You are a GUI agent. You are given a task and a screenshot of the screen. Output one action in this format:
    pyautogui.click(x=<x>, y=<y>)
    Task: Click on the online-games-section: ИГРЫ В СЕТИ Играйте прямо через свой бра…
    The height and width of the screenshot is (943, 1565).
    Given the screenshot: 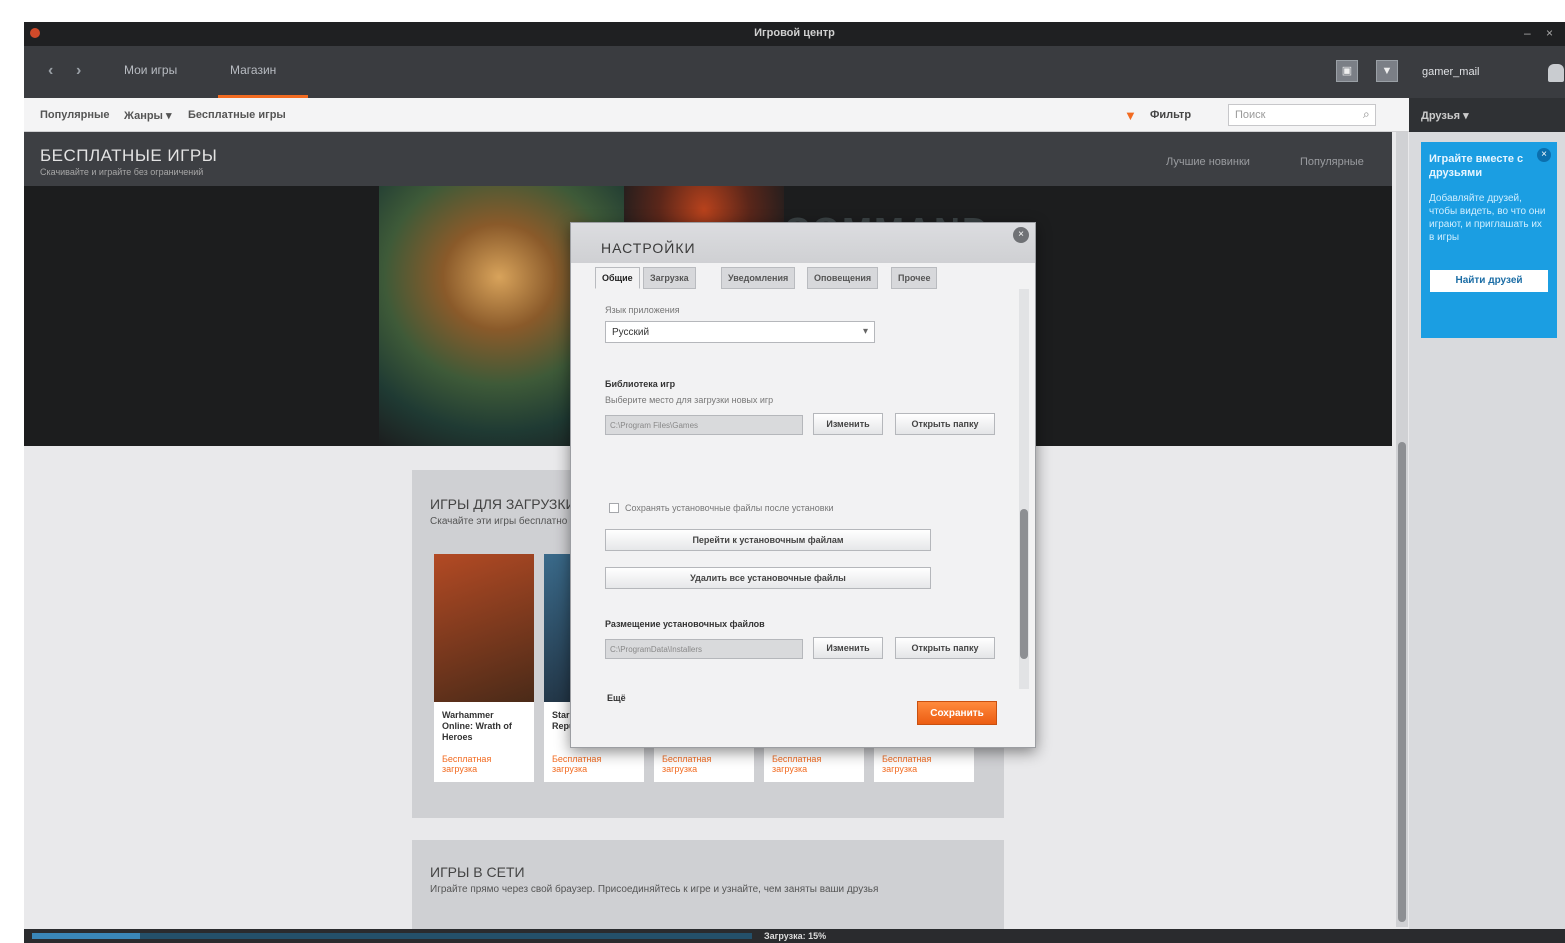 What is the action you would take?
    pyautogui.click(x=708, y=885)
    